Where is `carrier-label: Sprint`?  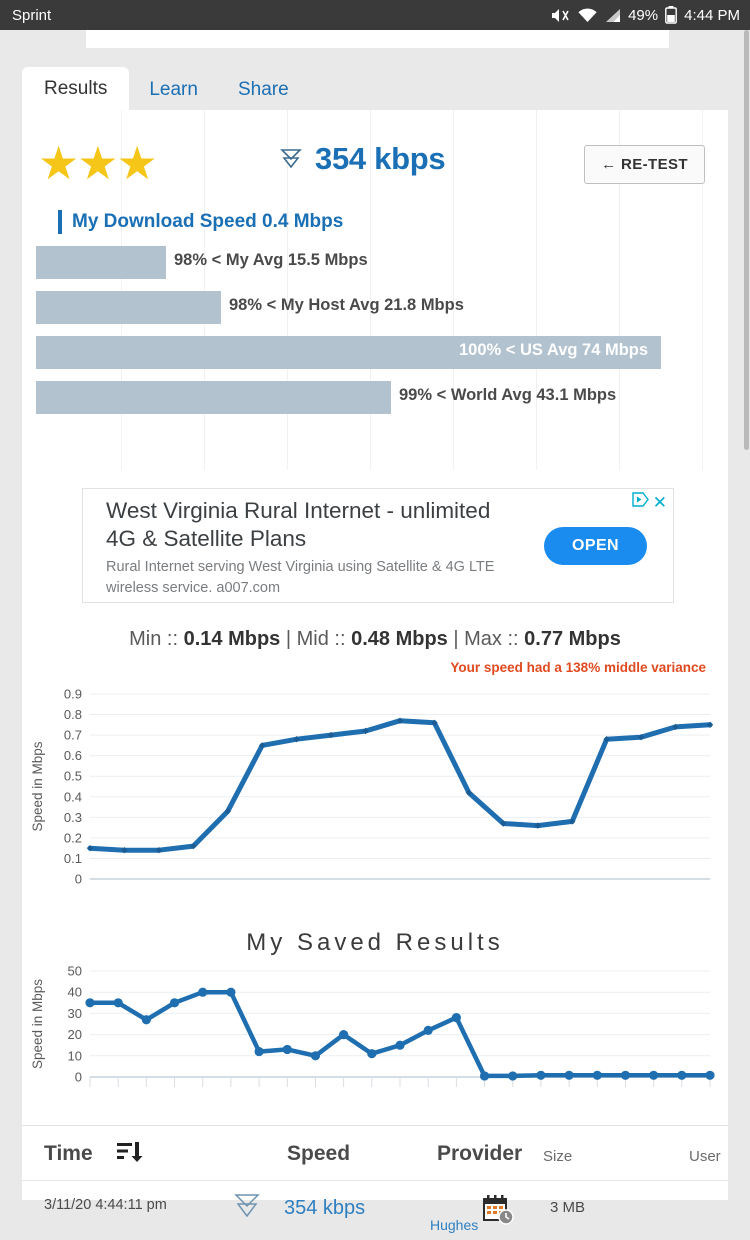
carrier-label: Sprint is located at coordinates (32, 15).